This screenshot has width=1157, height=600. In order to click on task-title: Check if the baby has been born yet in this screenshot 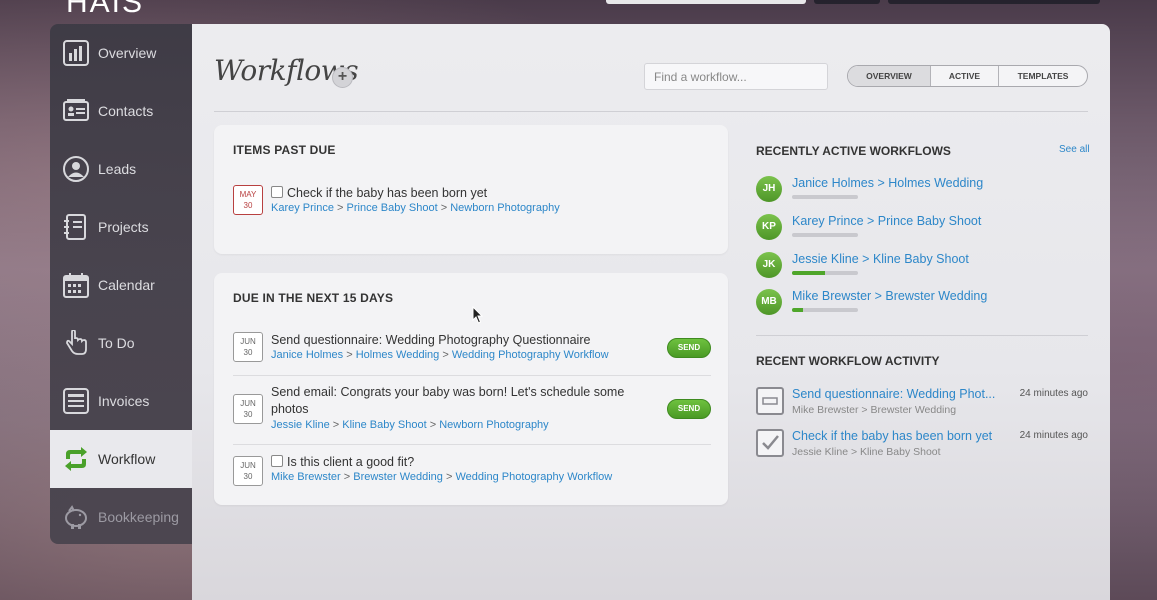, I will do `click(379, 193)`.